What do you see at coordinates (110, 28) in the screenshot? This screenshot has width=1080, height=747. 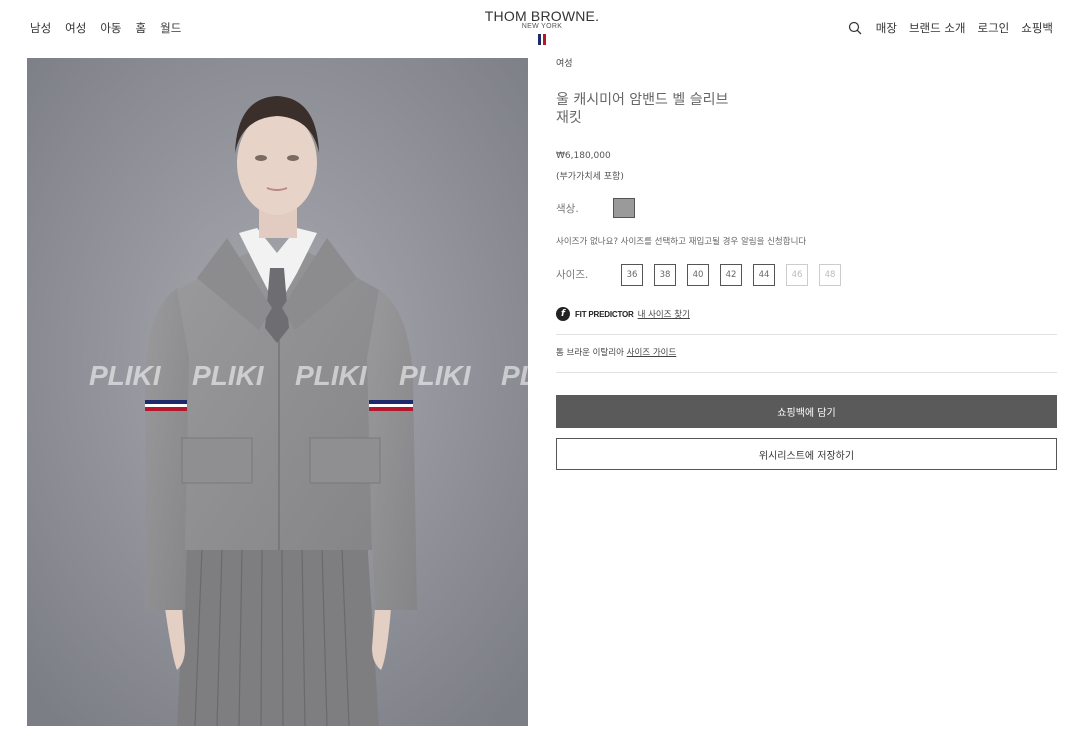 I see `nav-kids: 아동` at bounding box center [110, 28].